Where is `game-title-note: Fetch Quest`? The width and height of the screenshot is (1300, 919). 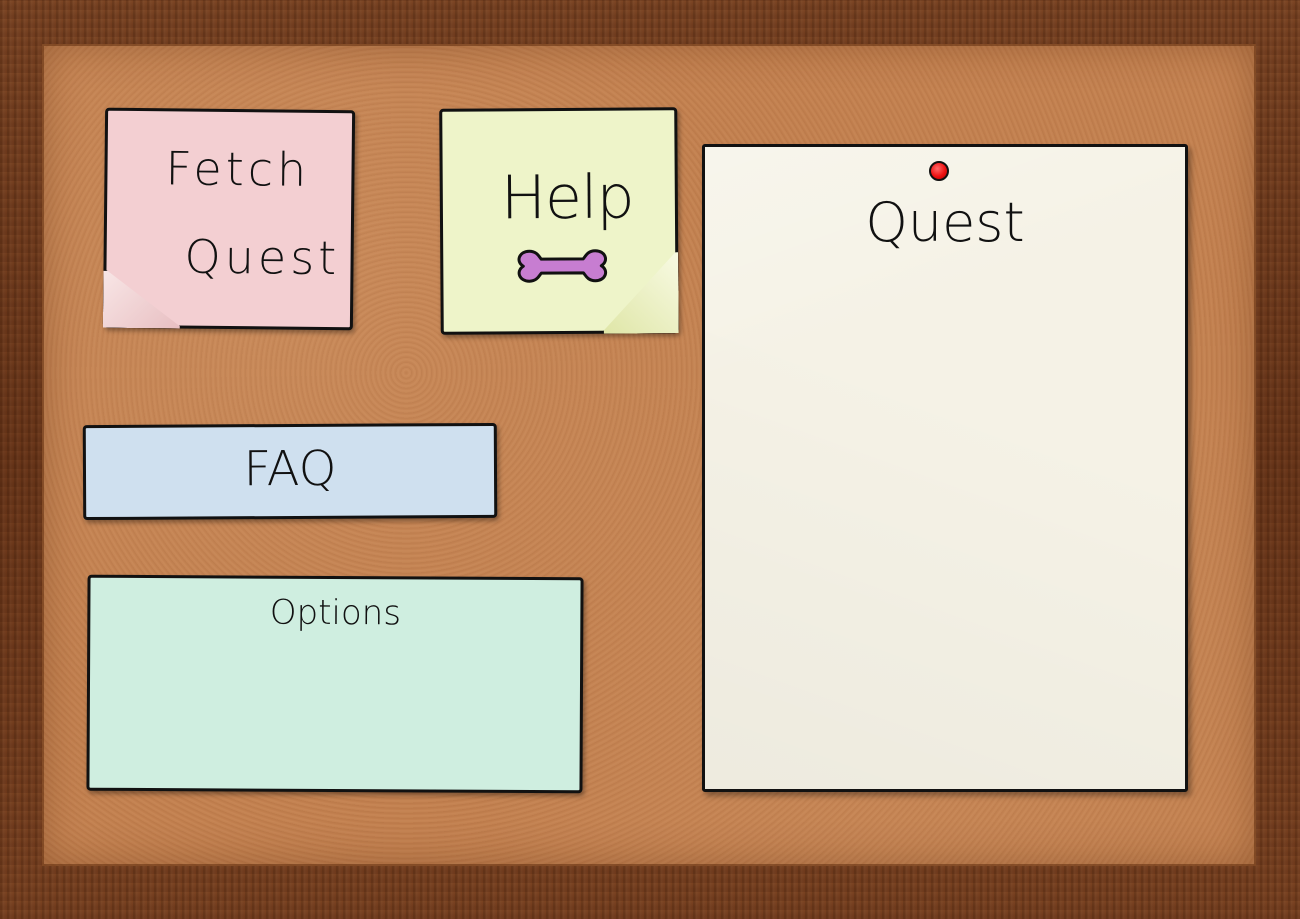 game-title-note: Fetch Quest is located at coordinates (229, 219).